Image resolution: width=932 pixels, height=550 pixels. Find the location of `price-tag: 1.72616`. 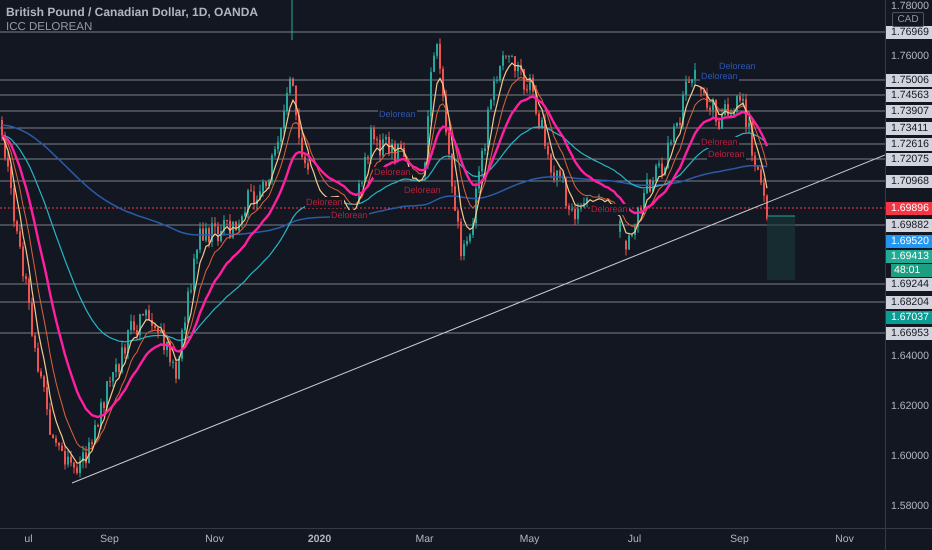

price-tag: 1.72616 is located at coordinates (909, 144).